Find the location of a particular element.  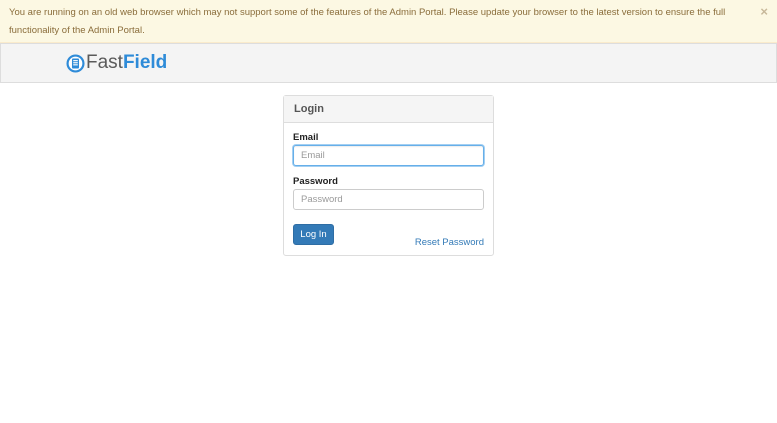

fastfield-logo-icon is located at coordinates (75, 63).